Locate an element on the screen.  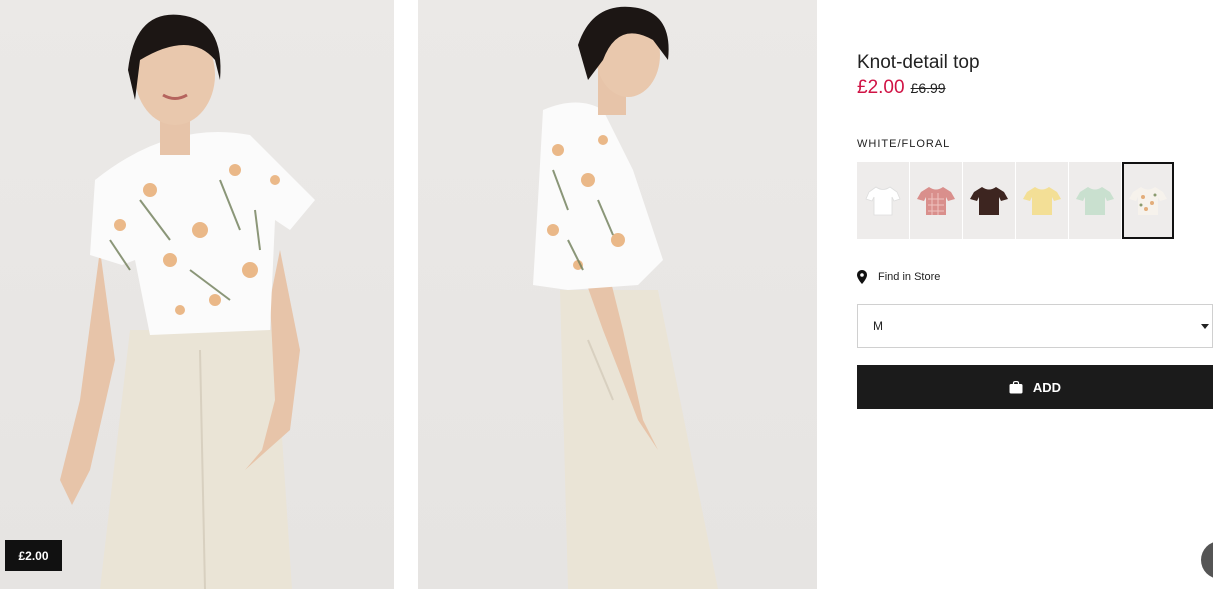
color-name-label: WHITE/FLORAL is located at coordinates (904, 144).